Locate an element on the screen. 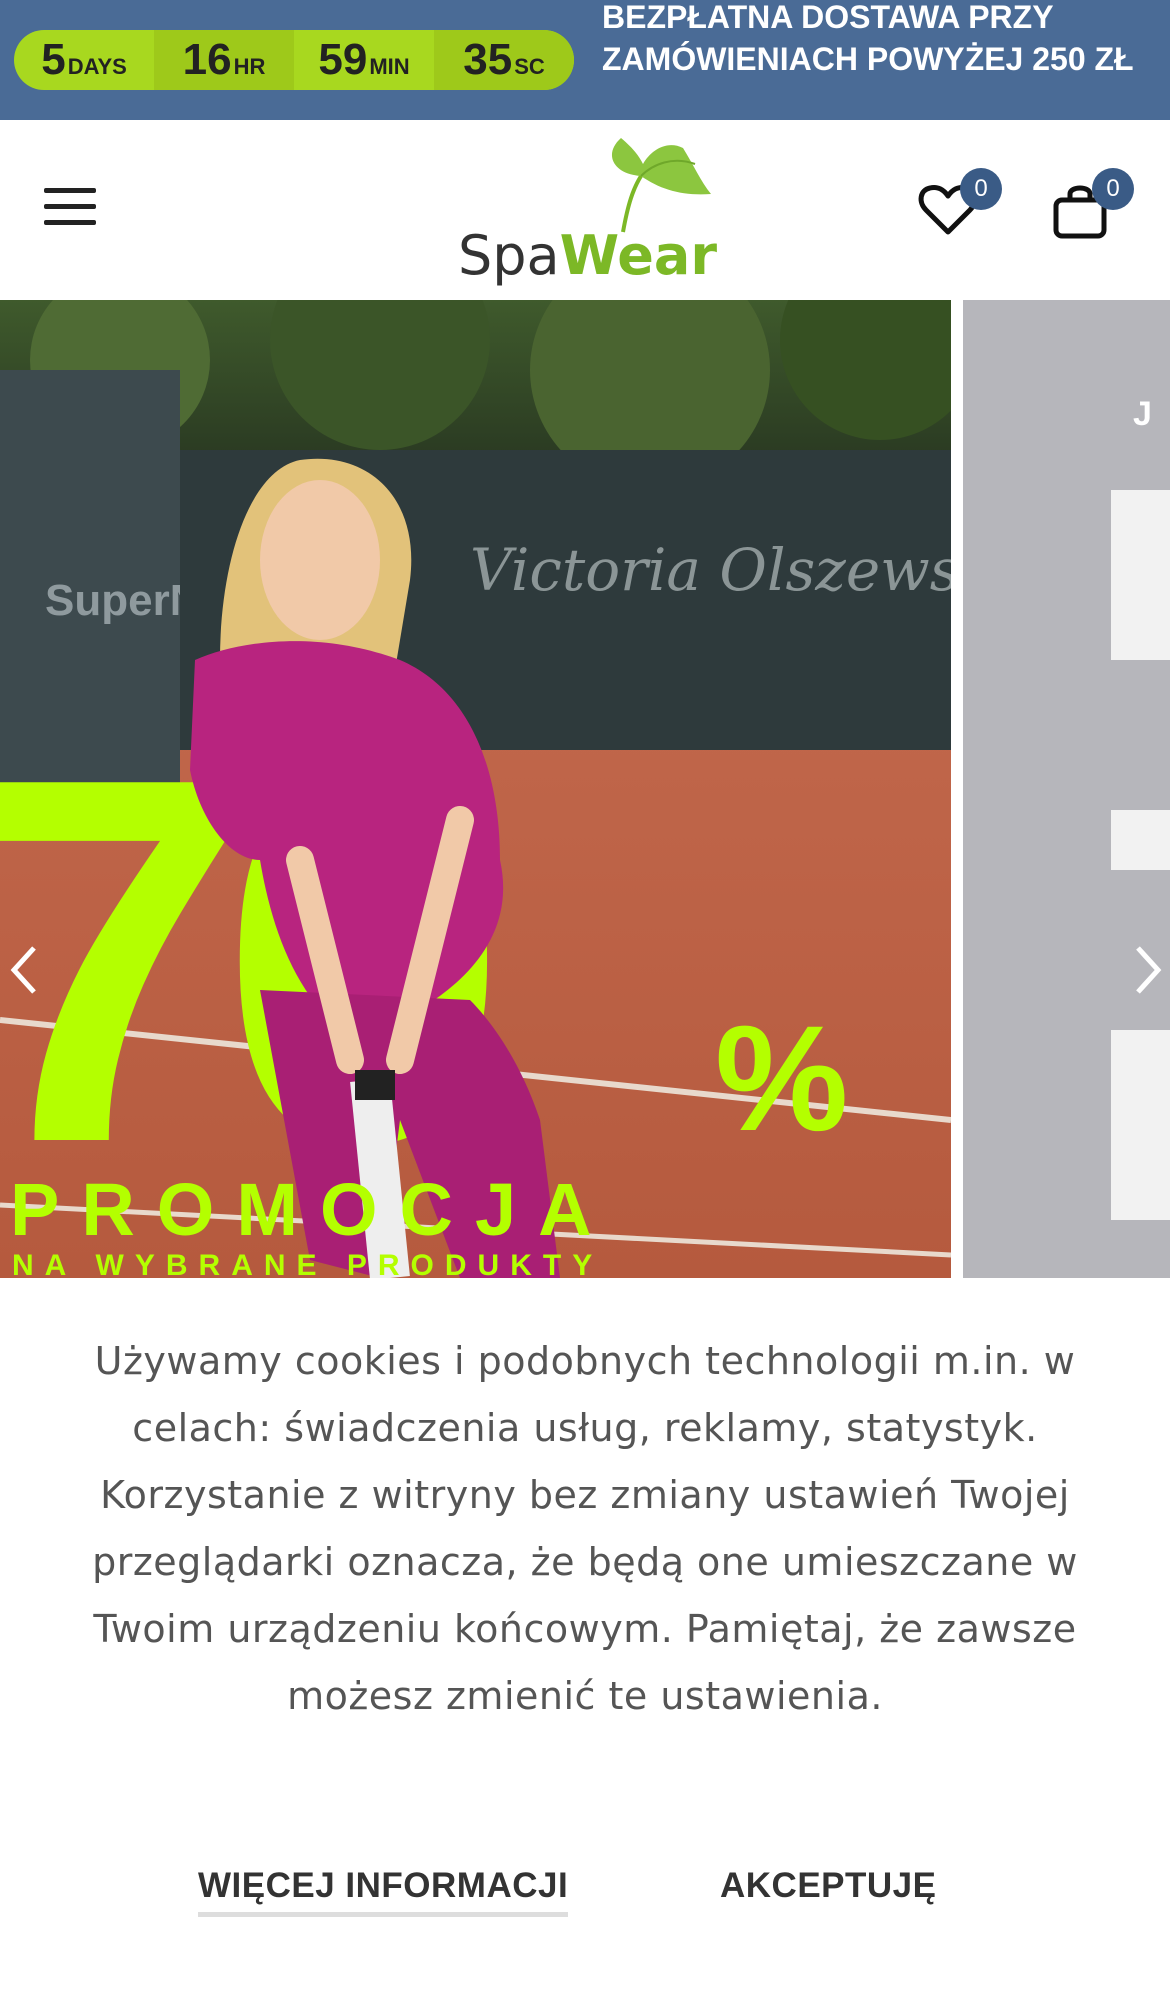  countdown-hours-value: 16 is located at coordinates (207, 59).